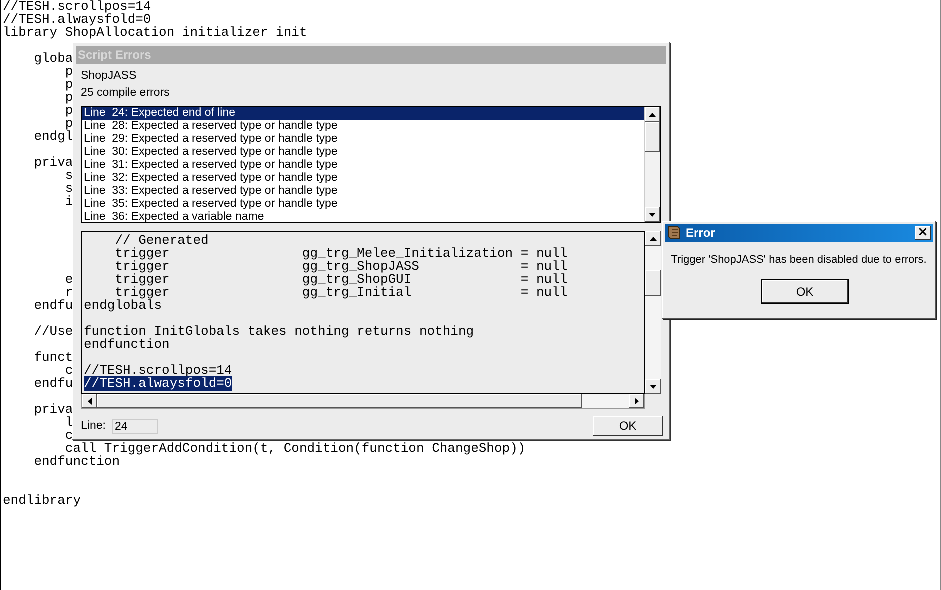 The width and height of the screenshot is (941, 590). What do you see at coordinates (363, 165) in the screenshot?
I see `error-item: Line 31: Expected a reserved type or handle type` at bounding box center [363, 165].